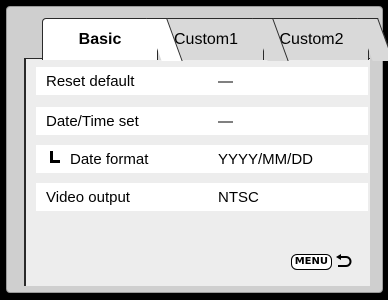  I want to click on setting-row-video-output: Video output NTSC, so click(202, 197).